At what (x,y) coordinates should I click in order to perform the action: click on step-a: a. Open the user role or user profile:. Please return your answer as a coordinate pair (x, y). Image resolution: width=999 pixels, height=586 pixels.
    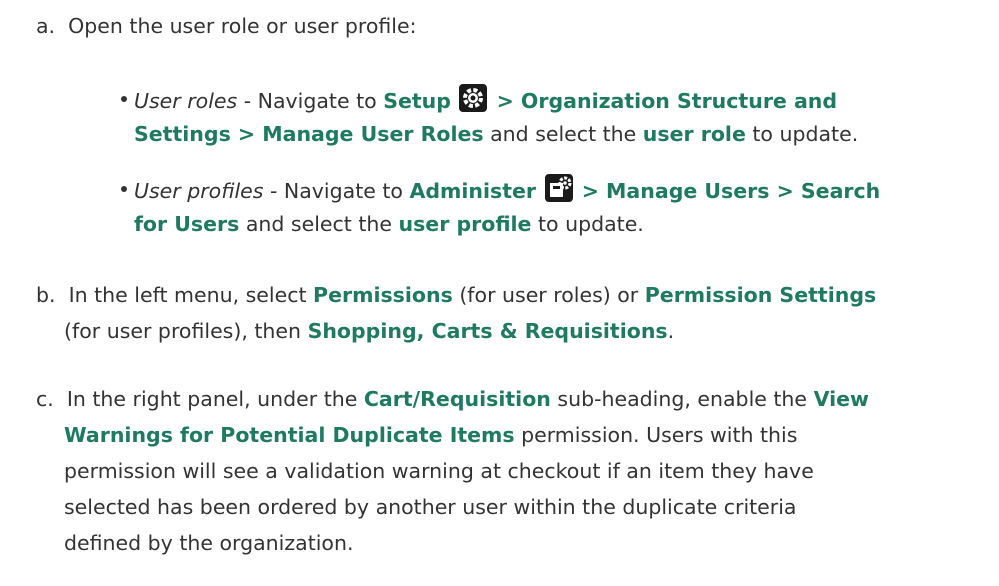
    Looking at the image, I should click on (226, 26).